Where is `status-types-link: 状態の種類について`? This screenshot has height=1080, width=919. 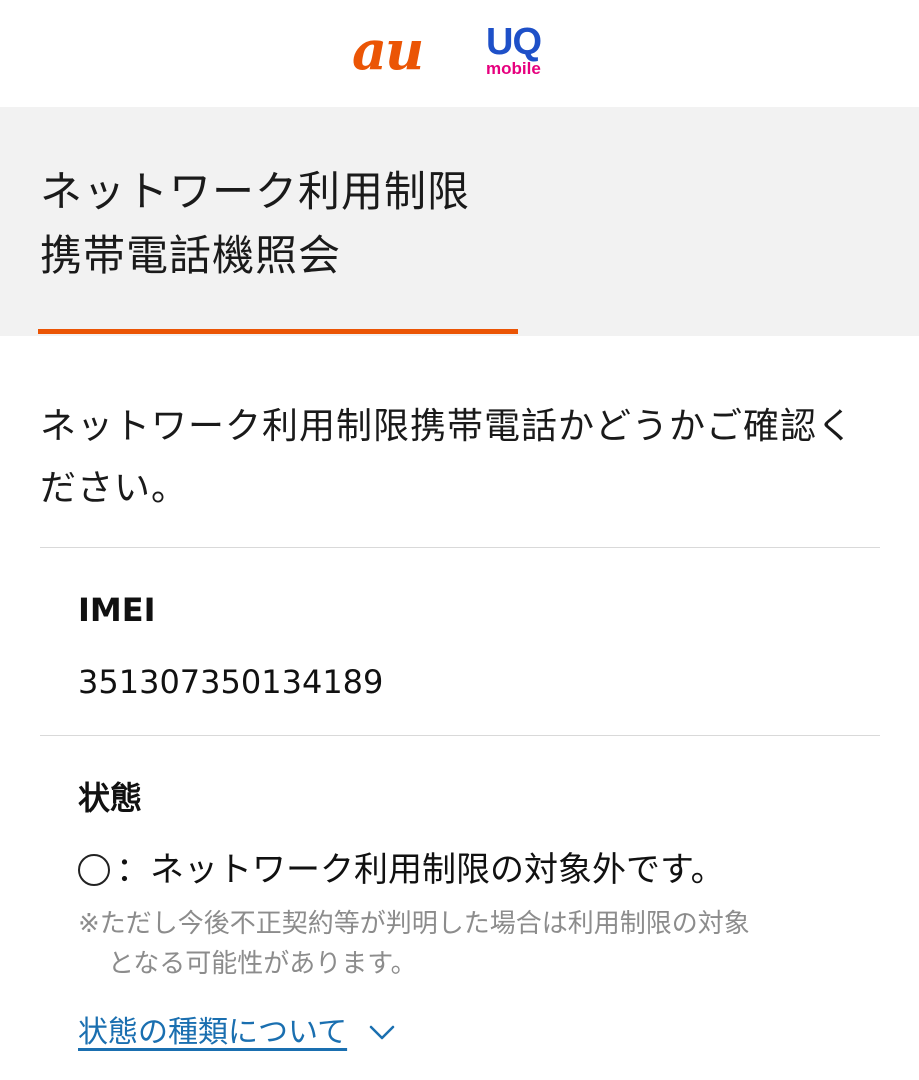 status-types-link: 状態の種類について is located at coordinates (236, 1033).